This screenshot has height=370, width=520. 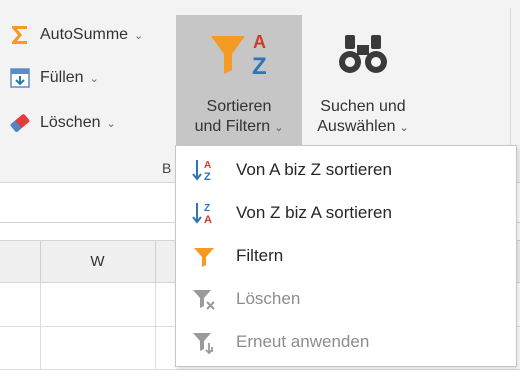 What do you see at coordinates (239, 83) in the screenshot?
I see `sort-filter-button: A Z Sortieren und Filtern ⌄` at bounding box center [239, 83].